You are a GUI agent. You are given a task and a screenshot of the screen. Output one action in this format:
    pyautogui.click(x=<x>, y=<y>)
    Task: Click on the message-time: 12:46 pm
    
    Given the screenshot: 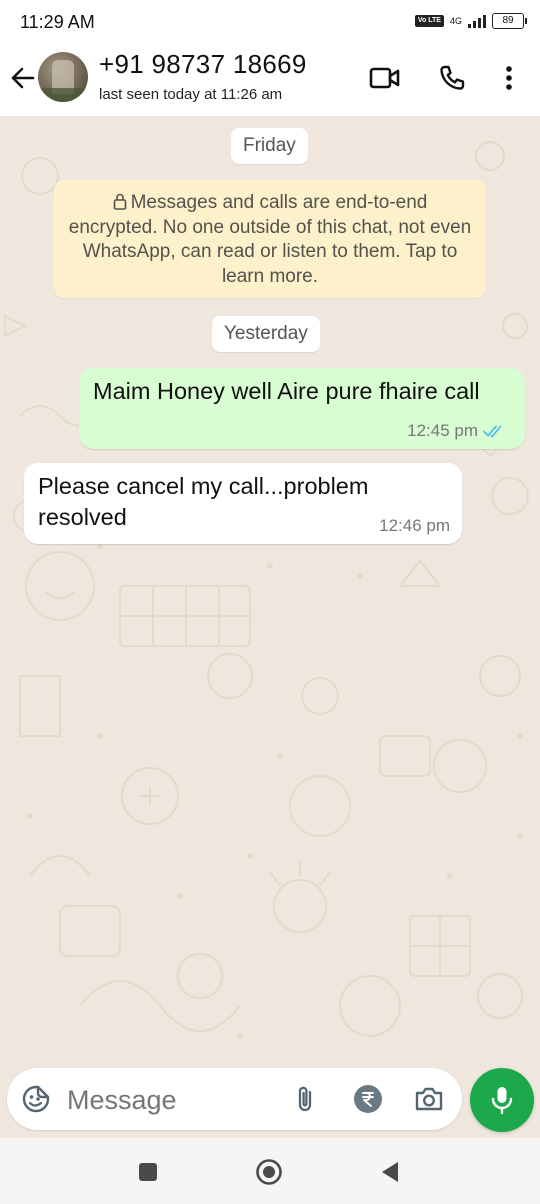 What is the action you would take?
    pyautogui.click(x=414, y=525)
    